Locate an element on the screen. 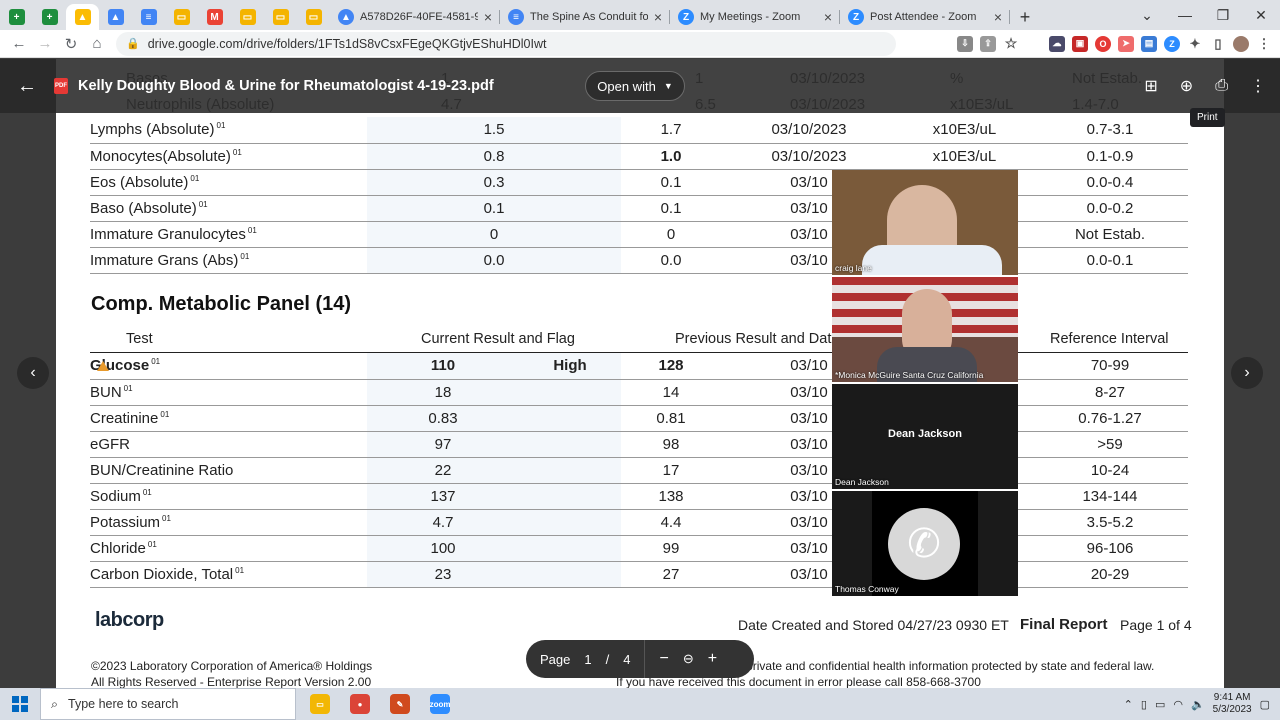  tab-favicon-icon: ▲ is located at coordinates (346, 17).